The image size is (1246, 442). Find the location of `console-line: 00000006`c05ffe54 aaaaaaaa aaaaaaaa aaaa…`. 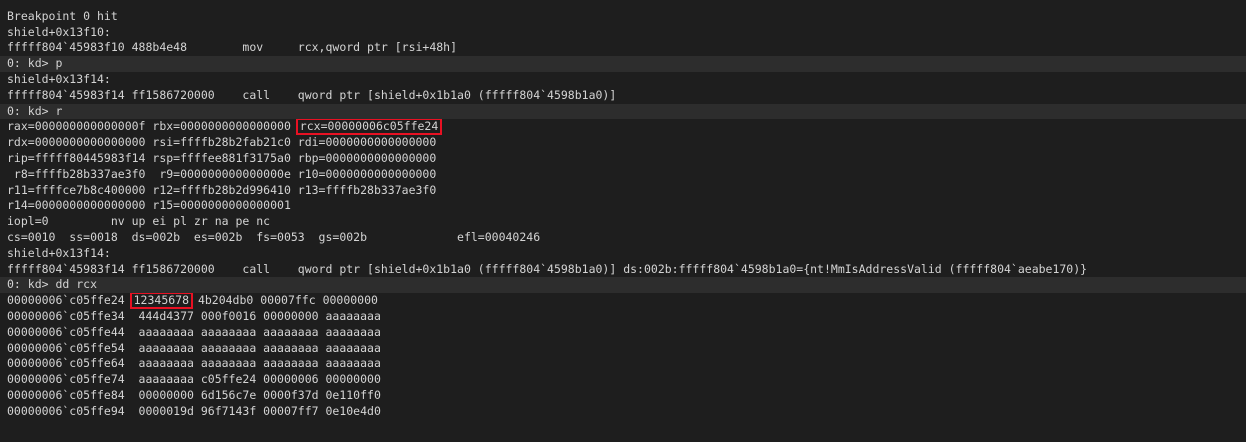

console-line: 00000006`c05ffe54 aaaaaaaa aaaaaaaa aaaa… is located at coordinates (194, 347).